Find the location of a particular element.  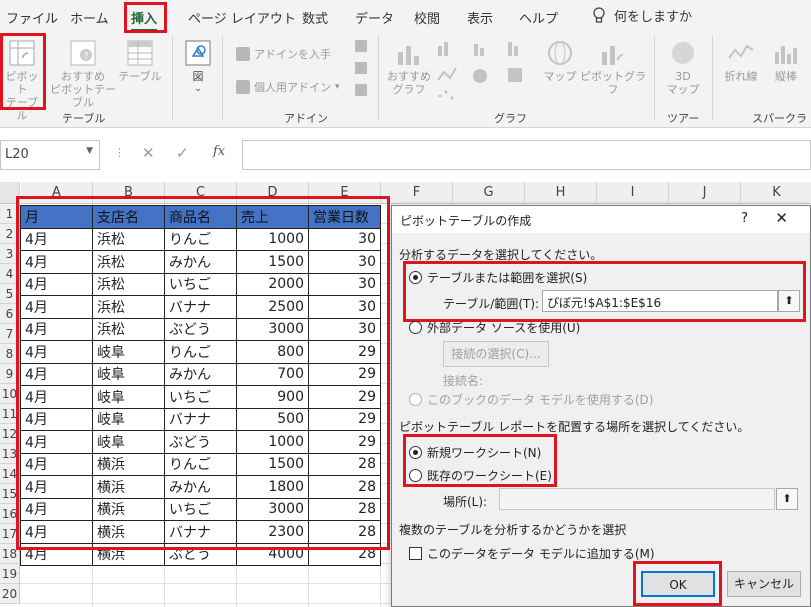

tours-group-label: ツアー is located at coordinates (683, 118).